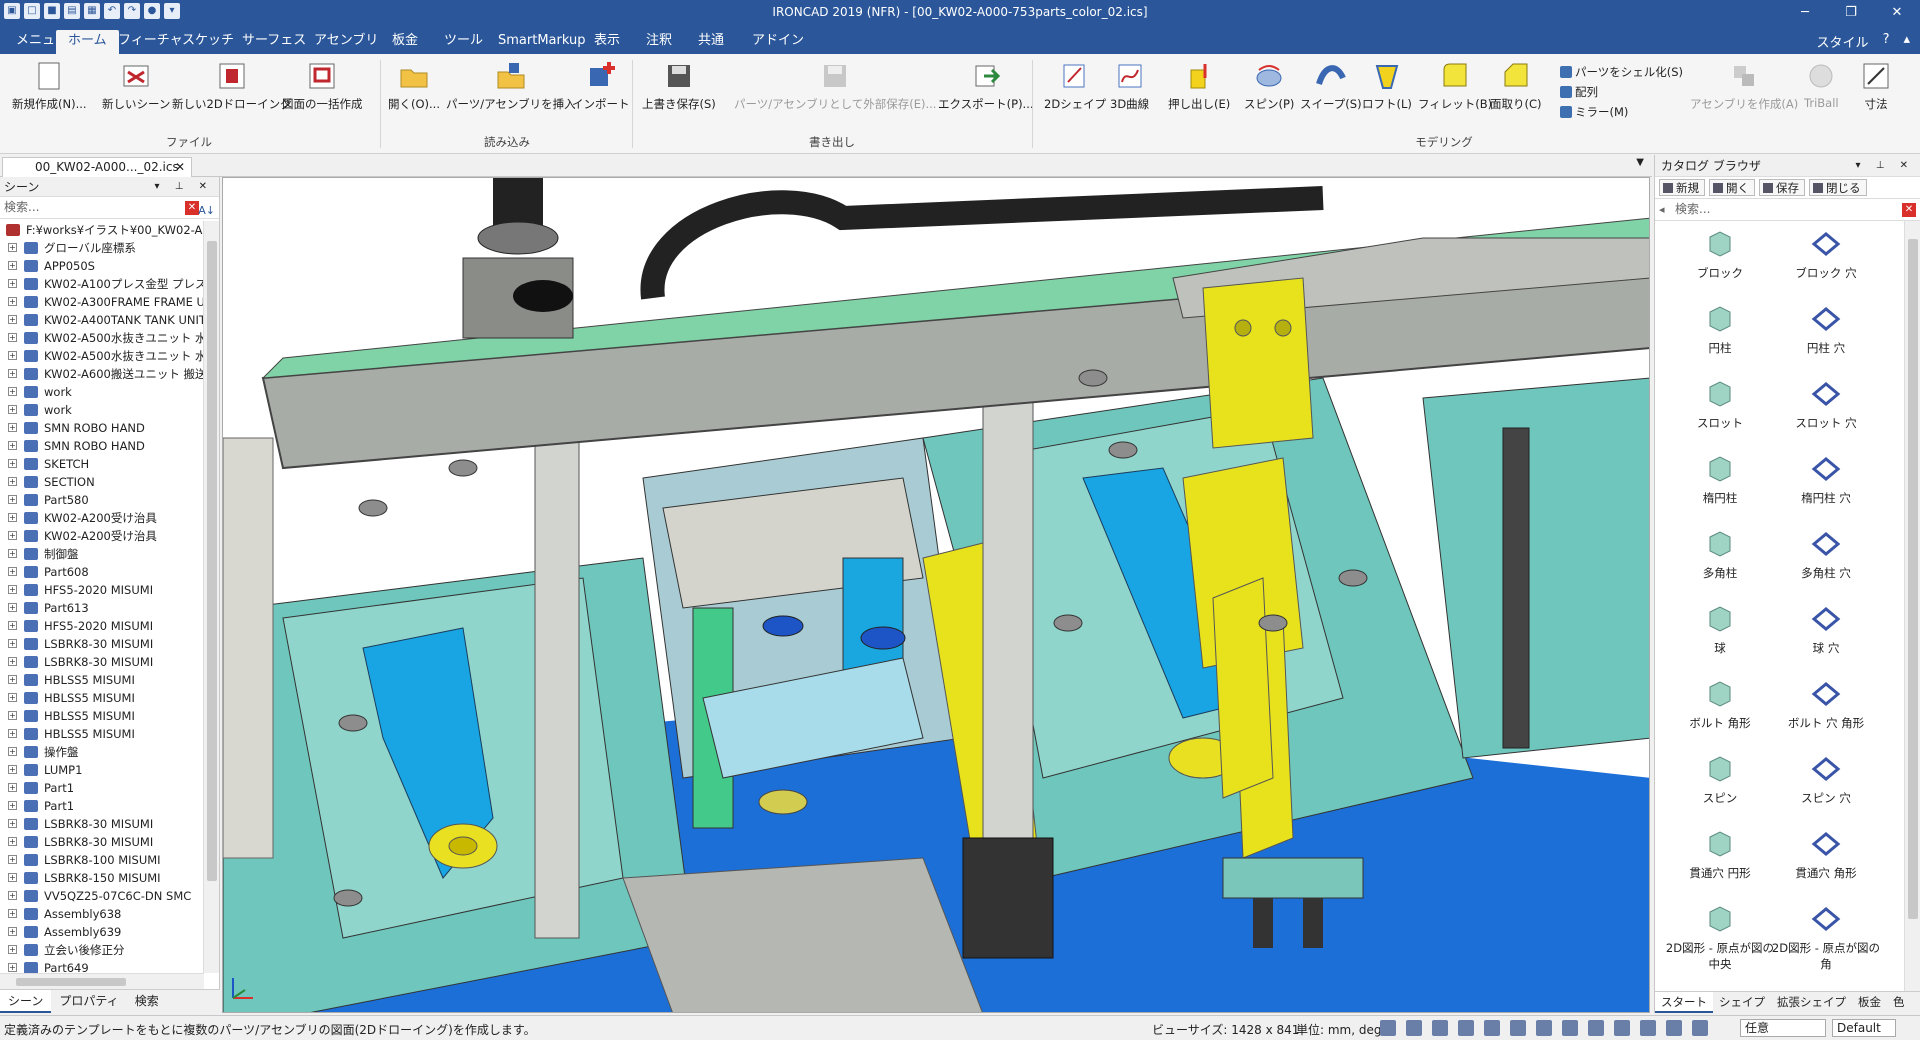  What do you see at coordinates (659, 42) in the screenshot?
I see `tab-annotation: 注釈` at bounding box center [659, 42].